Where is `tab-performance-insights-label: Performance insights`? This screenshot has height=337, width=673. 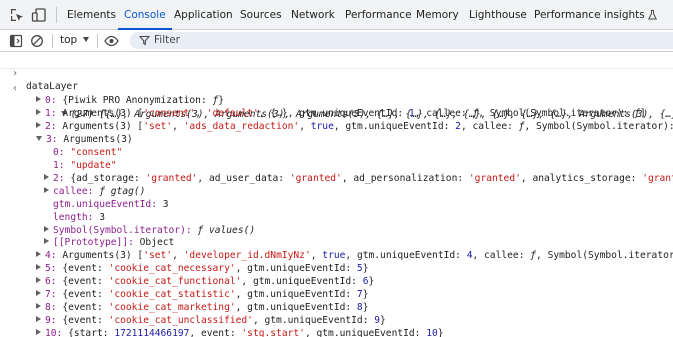 tab-performance-insights-label: Performance insights is located at coordinates (589, 15).